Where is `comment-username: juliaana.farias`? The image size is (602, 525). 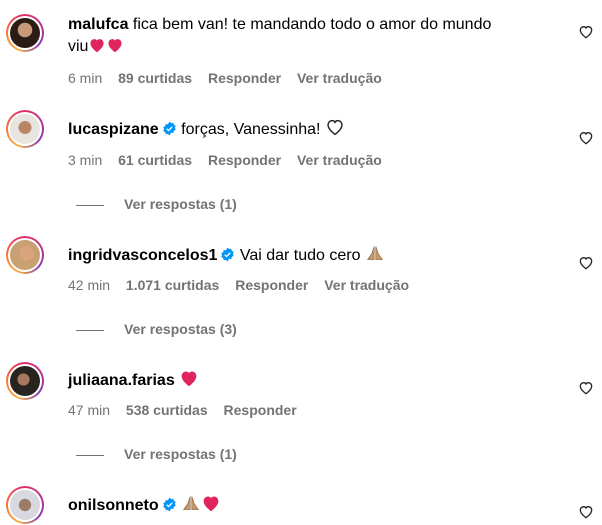 comment-username: juliaana.farias is located at coordinates (121, 380).